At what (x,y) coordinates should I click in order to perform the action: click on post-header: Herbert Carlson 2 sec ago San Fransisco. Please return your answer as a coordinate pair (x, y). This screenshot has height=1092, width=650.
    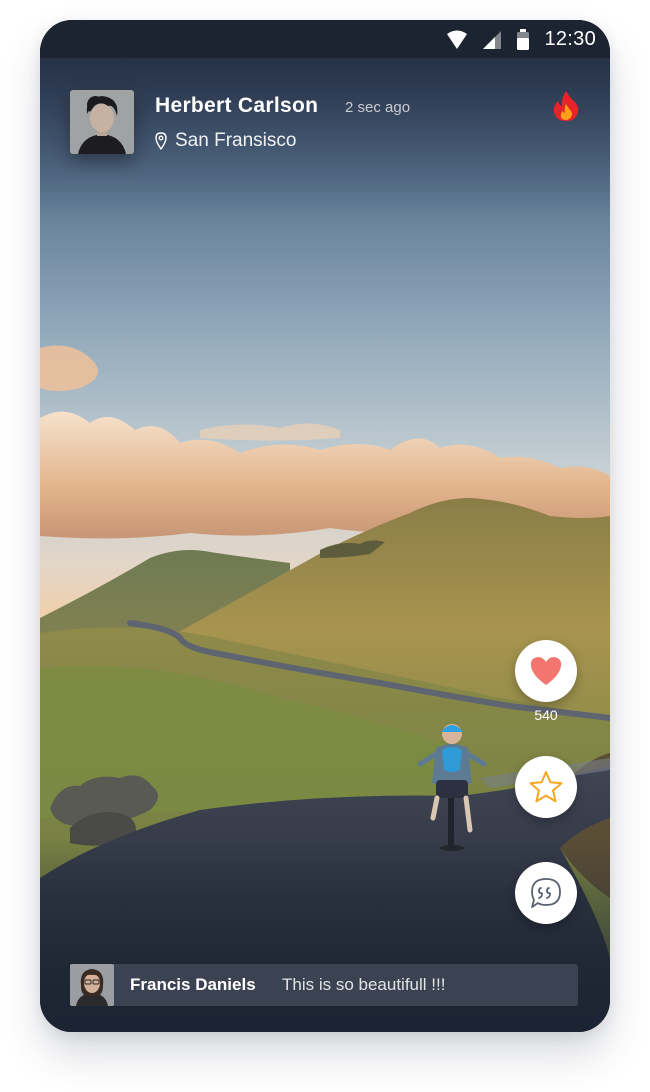
    Looking at the image, I should click on (325, 125).